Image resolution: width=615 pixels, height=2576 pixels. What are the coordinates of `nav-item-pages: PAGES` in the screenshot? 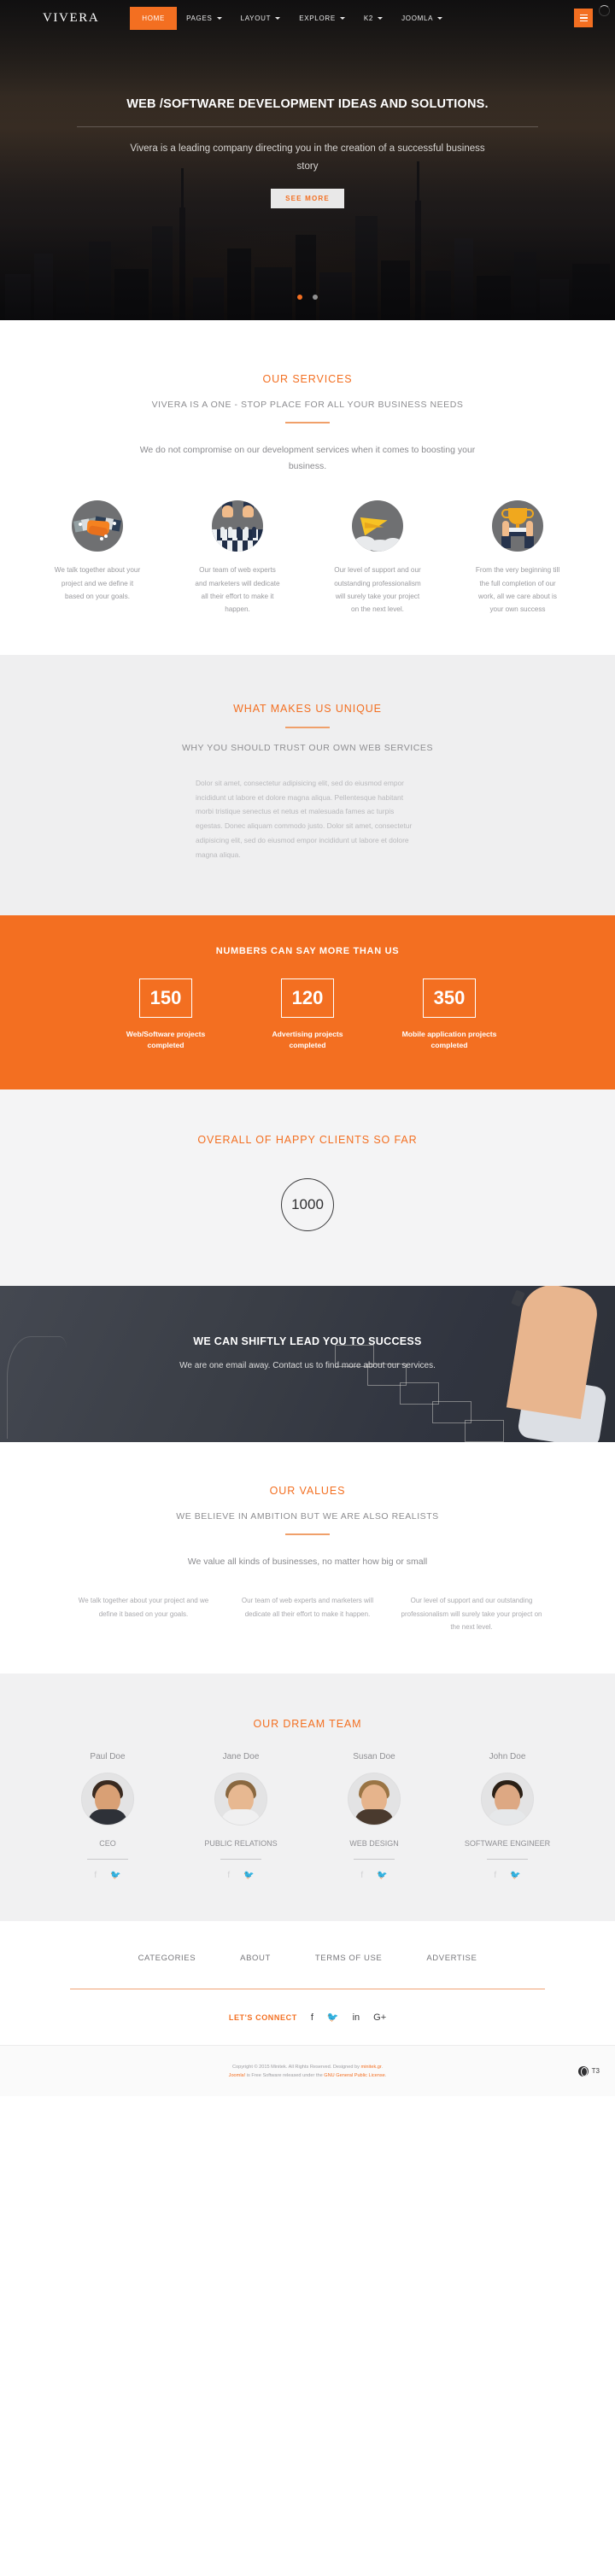 It's located at (204, 18).